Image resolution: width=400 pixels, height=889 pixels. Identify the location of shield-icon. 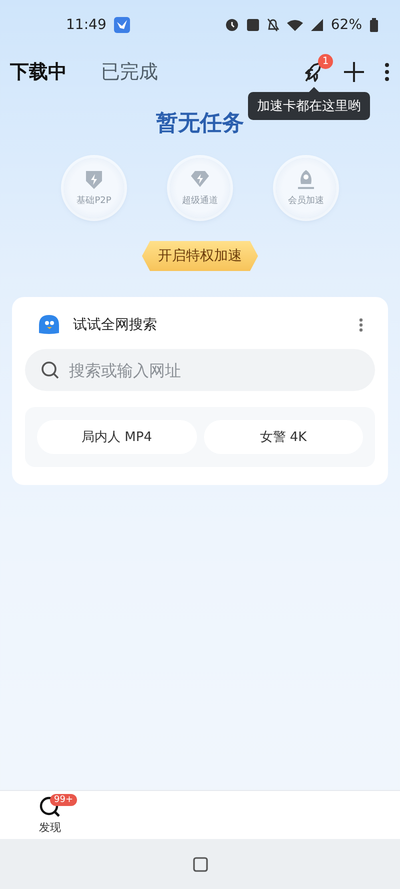
(94, 180).